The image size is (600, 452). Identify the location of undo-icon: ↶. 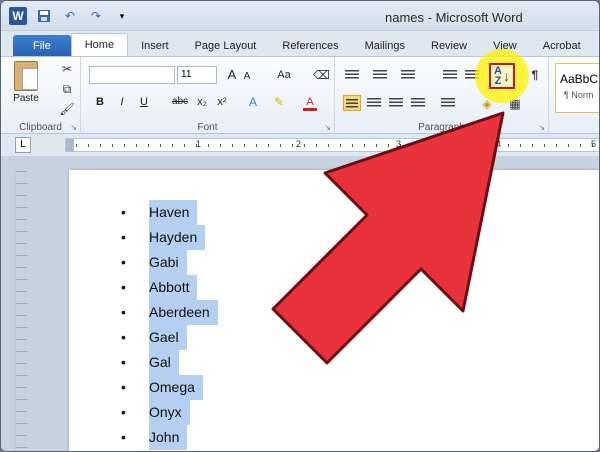
(70, 16).